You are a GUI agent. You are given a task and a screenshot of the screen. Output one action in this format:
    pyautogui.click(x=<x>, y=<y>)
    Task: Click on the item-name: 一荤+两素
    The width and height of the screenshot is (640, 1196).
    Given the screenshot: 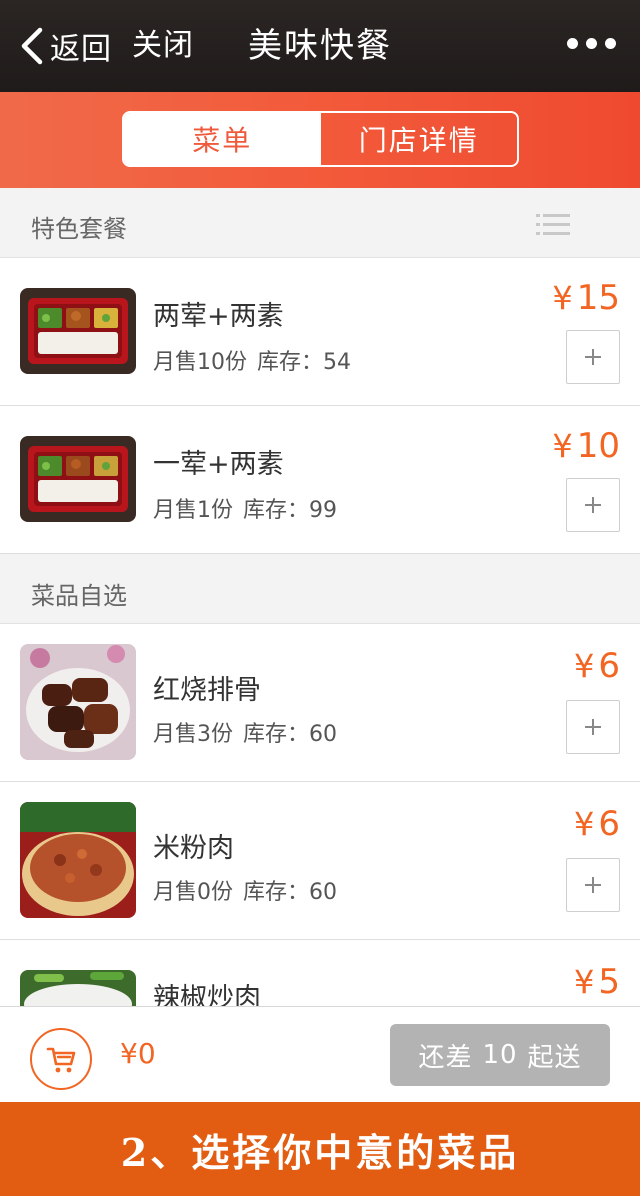 What is the action you would take?
    pyautogui.click(x=218, y=464)
    